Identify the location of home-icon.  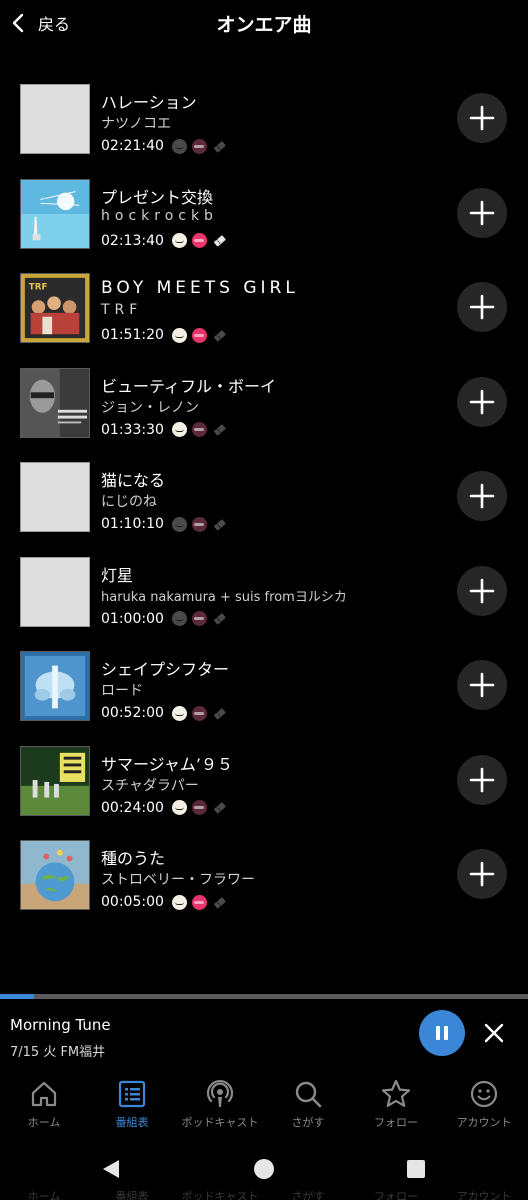
(44, 1094).